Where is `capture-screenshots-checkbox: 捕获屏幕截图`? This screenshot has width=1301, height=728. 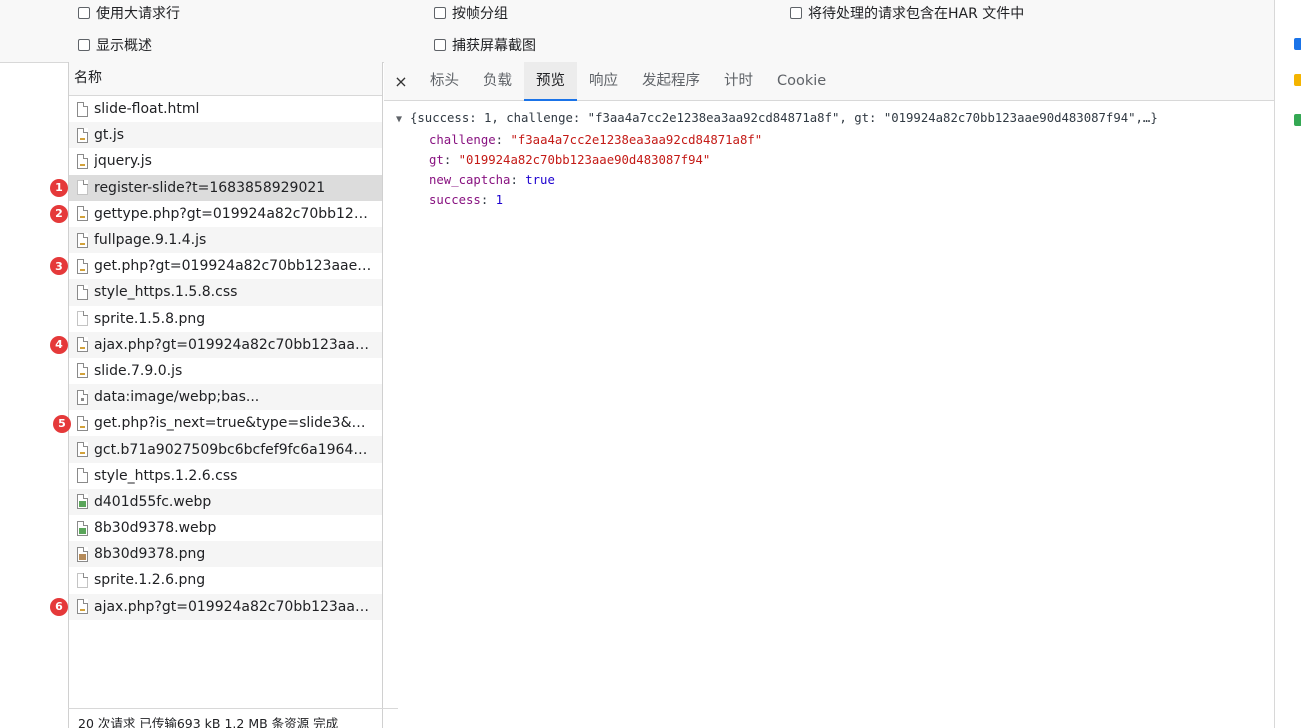
capture-screenshots-checkbox: 捕获屏幕截图 is located at coordinates (485, 45).